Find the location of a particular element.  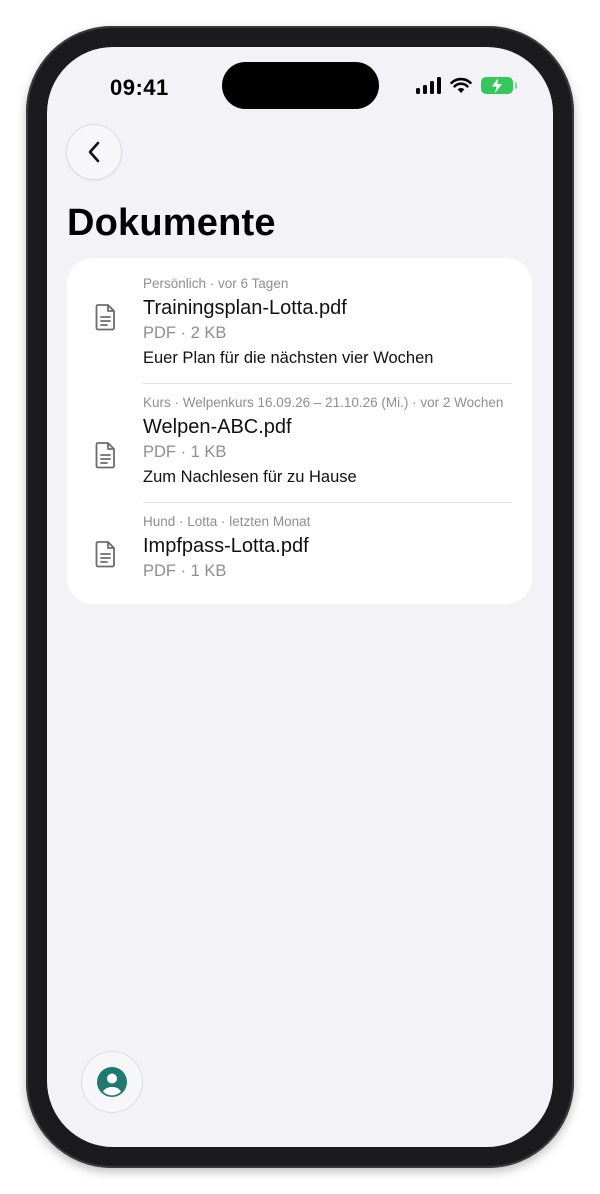

back-button is located at coordinates (94, 152).